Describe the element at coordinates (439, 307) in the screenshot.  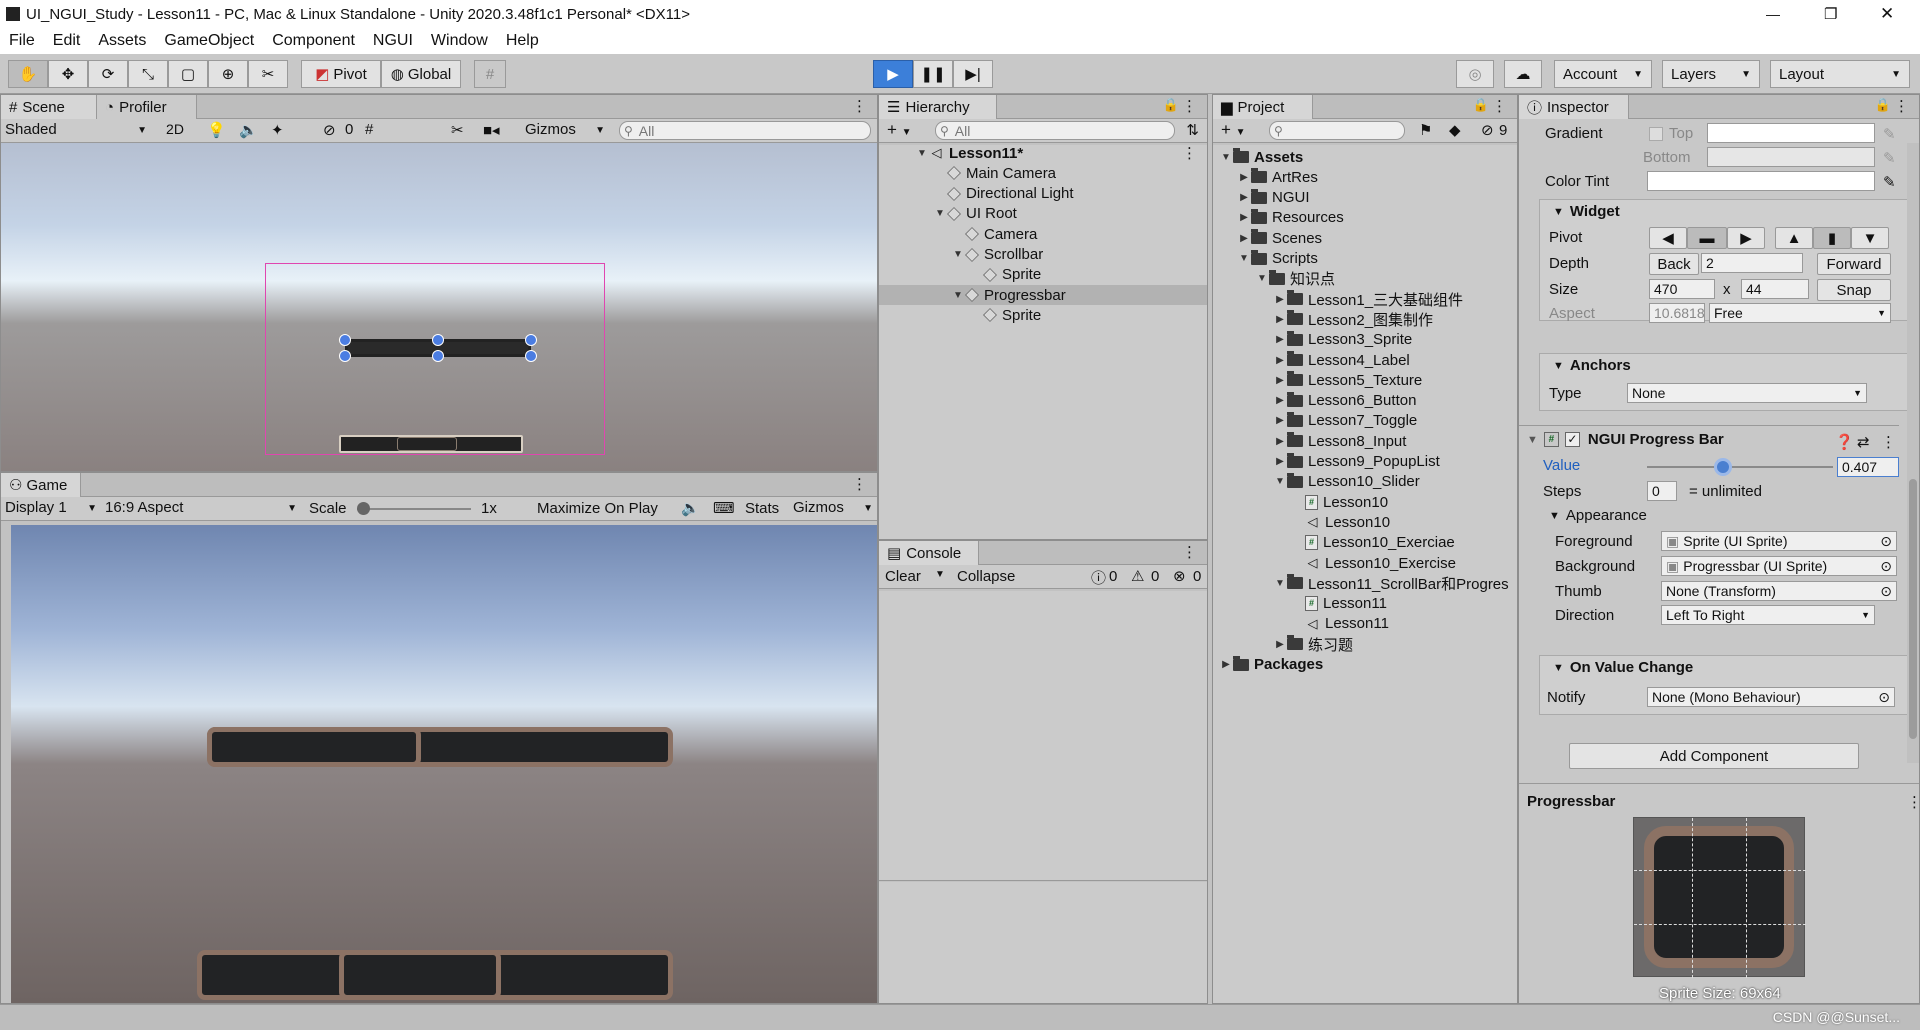
I see `scene-view` at that location.